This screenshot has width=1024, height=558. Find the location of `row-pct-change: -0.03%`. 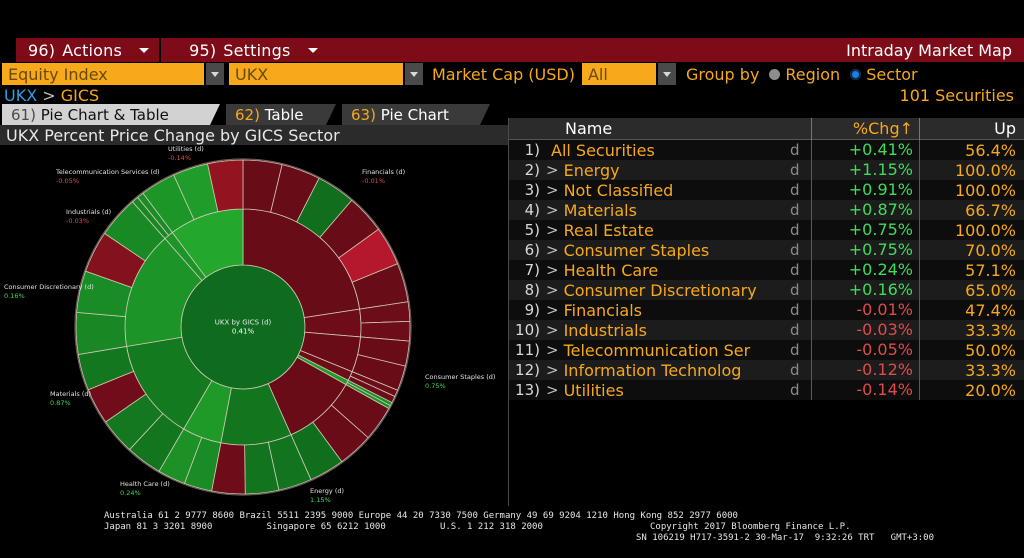

row-pct-change: -0.03% is located at coordinates (866, 330).